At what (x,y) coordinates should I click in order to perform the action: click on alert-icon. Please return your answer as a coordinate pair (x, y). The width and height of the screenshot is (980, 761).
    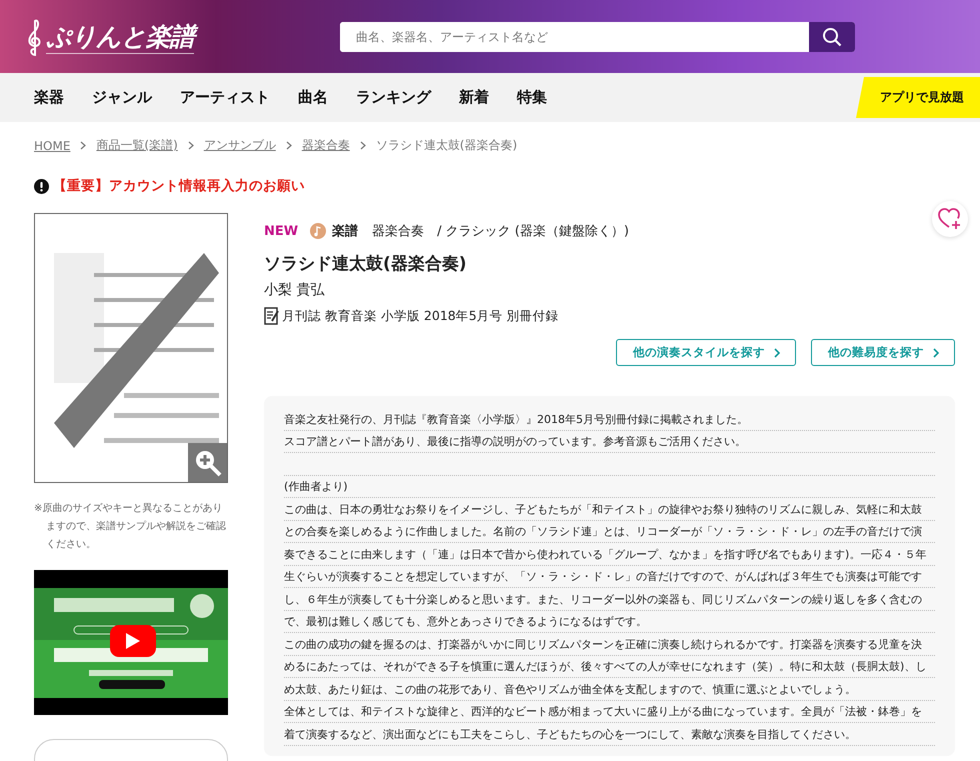
    Looking at the image, I should click on (41, 186).